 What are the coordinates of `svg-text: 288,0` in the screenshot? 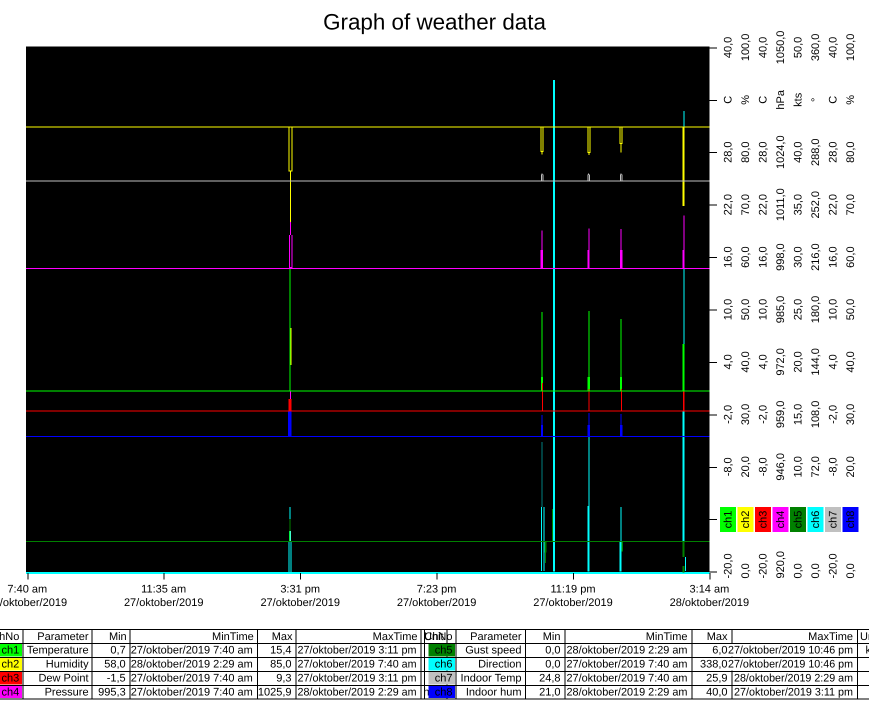 It's located at (816, 152).